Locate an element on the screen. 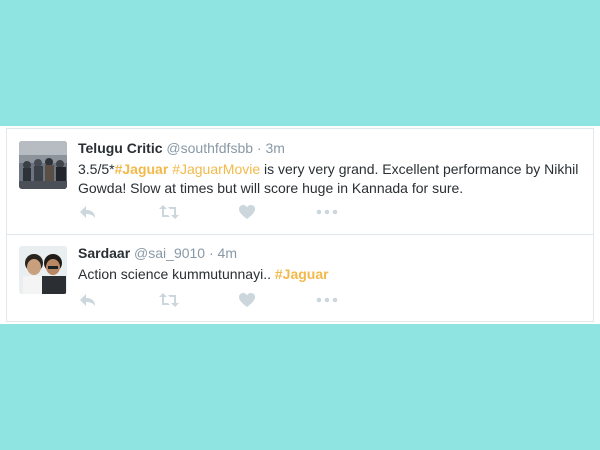  timestamp: 4m is located at coordinates (227, 253).